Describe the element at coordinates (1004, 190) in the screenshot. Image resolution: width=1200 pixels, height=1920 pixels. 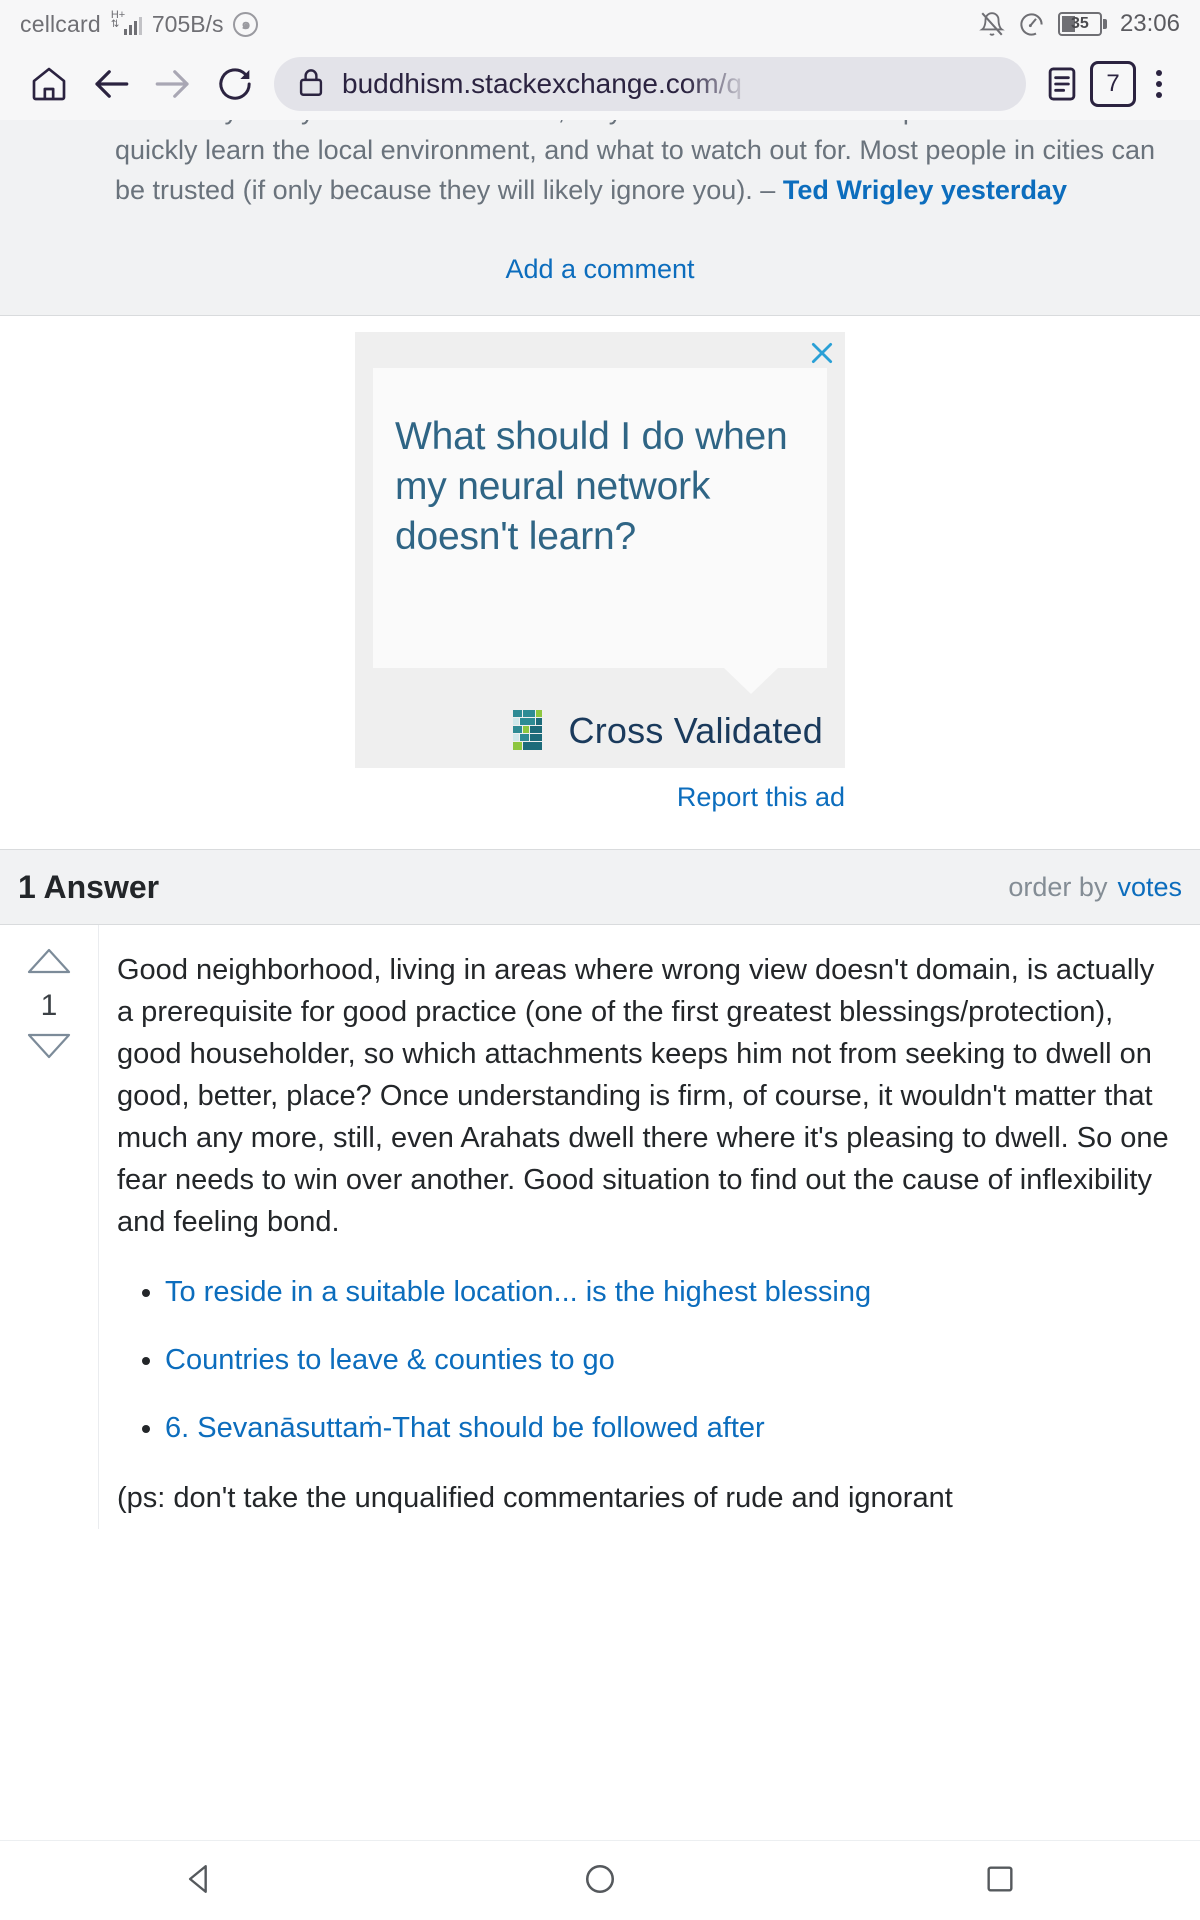
I see `comment-date-link: yesterday` at that location.